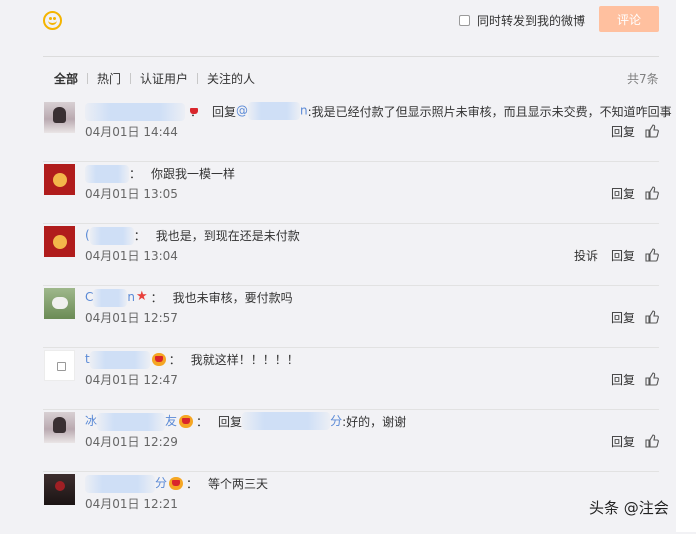 This screenshot has width=696, height=534. Describe the element at coordinates (372, 359) in the screenshot. I see `comment-text-line: t ： 我就这样！！！！！` at that location.